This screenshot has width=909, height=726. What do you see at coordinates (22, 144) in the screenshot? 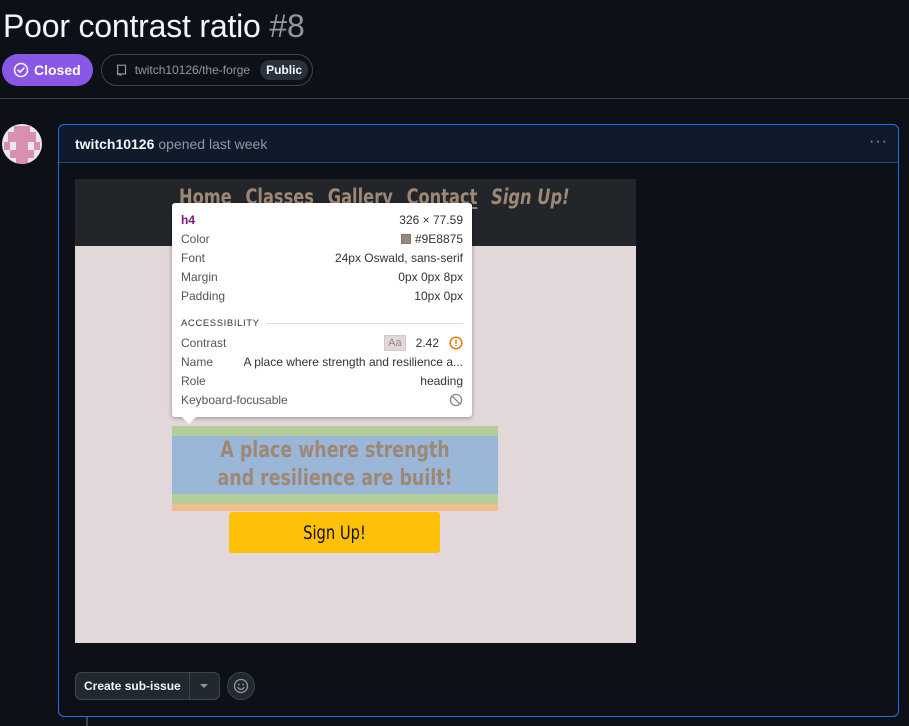
I see `avatar` at bounding box center [22, 144].